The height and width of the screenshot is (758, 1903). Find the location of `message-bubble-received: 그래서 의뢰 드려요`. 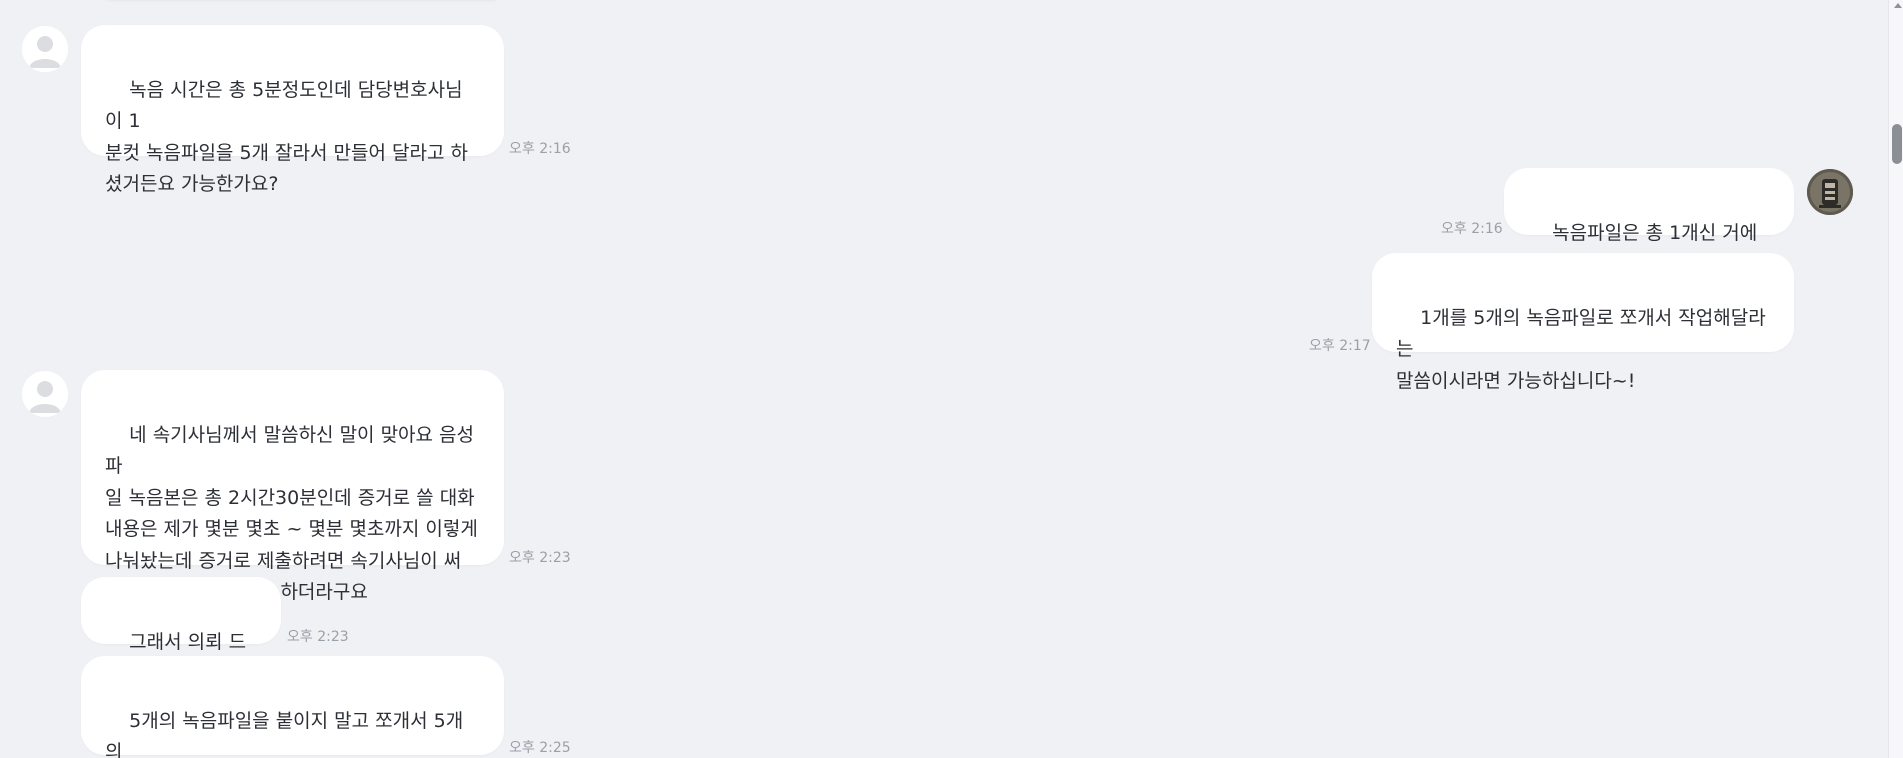

message-bubble-received: 그래서 의뢰 드려요 is located at coordinates (181, 630).